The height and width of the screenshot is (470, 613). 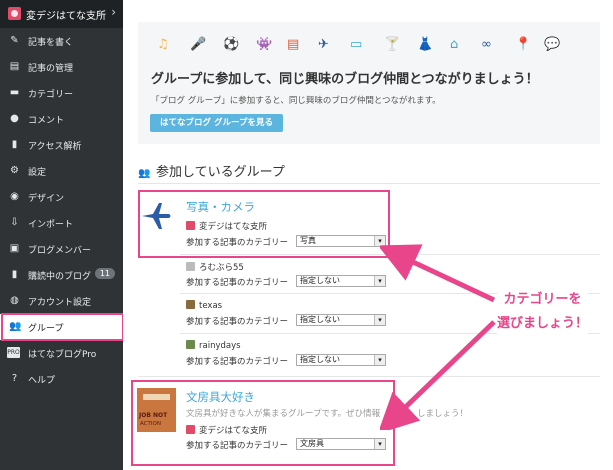 What do you see at coordinates (14, 144) in the screenshot?
I see `chart-icon: ▮` at bounding box center [14, 144].